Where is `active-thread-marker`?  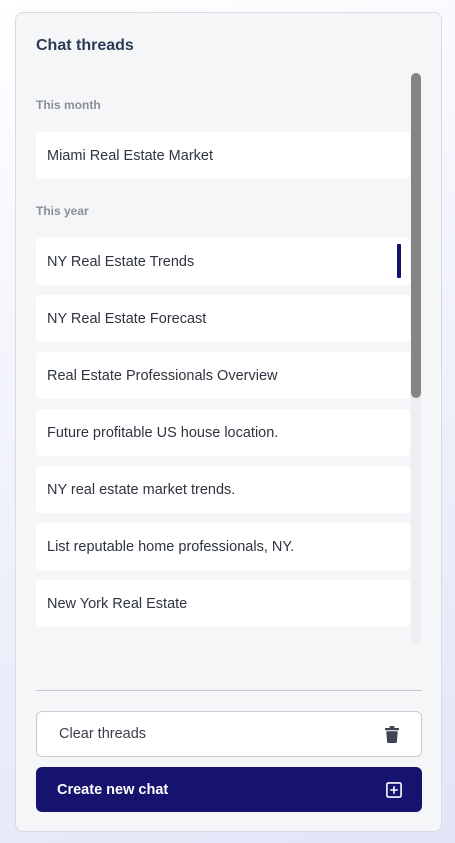
active-thread-marker is located at coordinates (399, 261).